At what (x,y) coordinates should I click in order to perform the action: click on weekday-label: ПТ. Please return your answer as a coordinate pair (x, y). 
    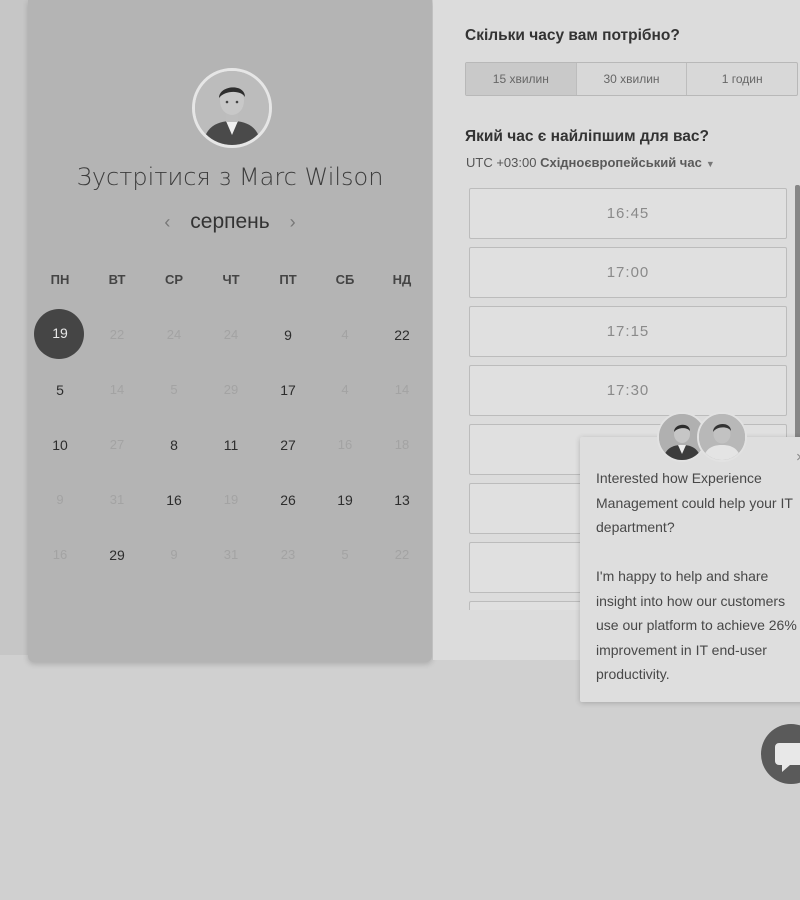
    Looking at the image, I should click on (288, 279).